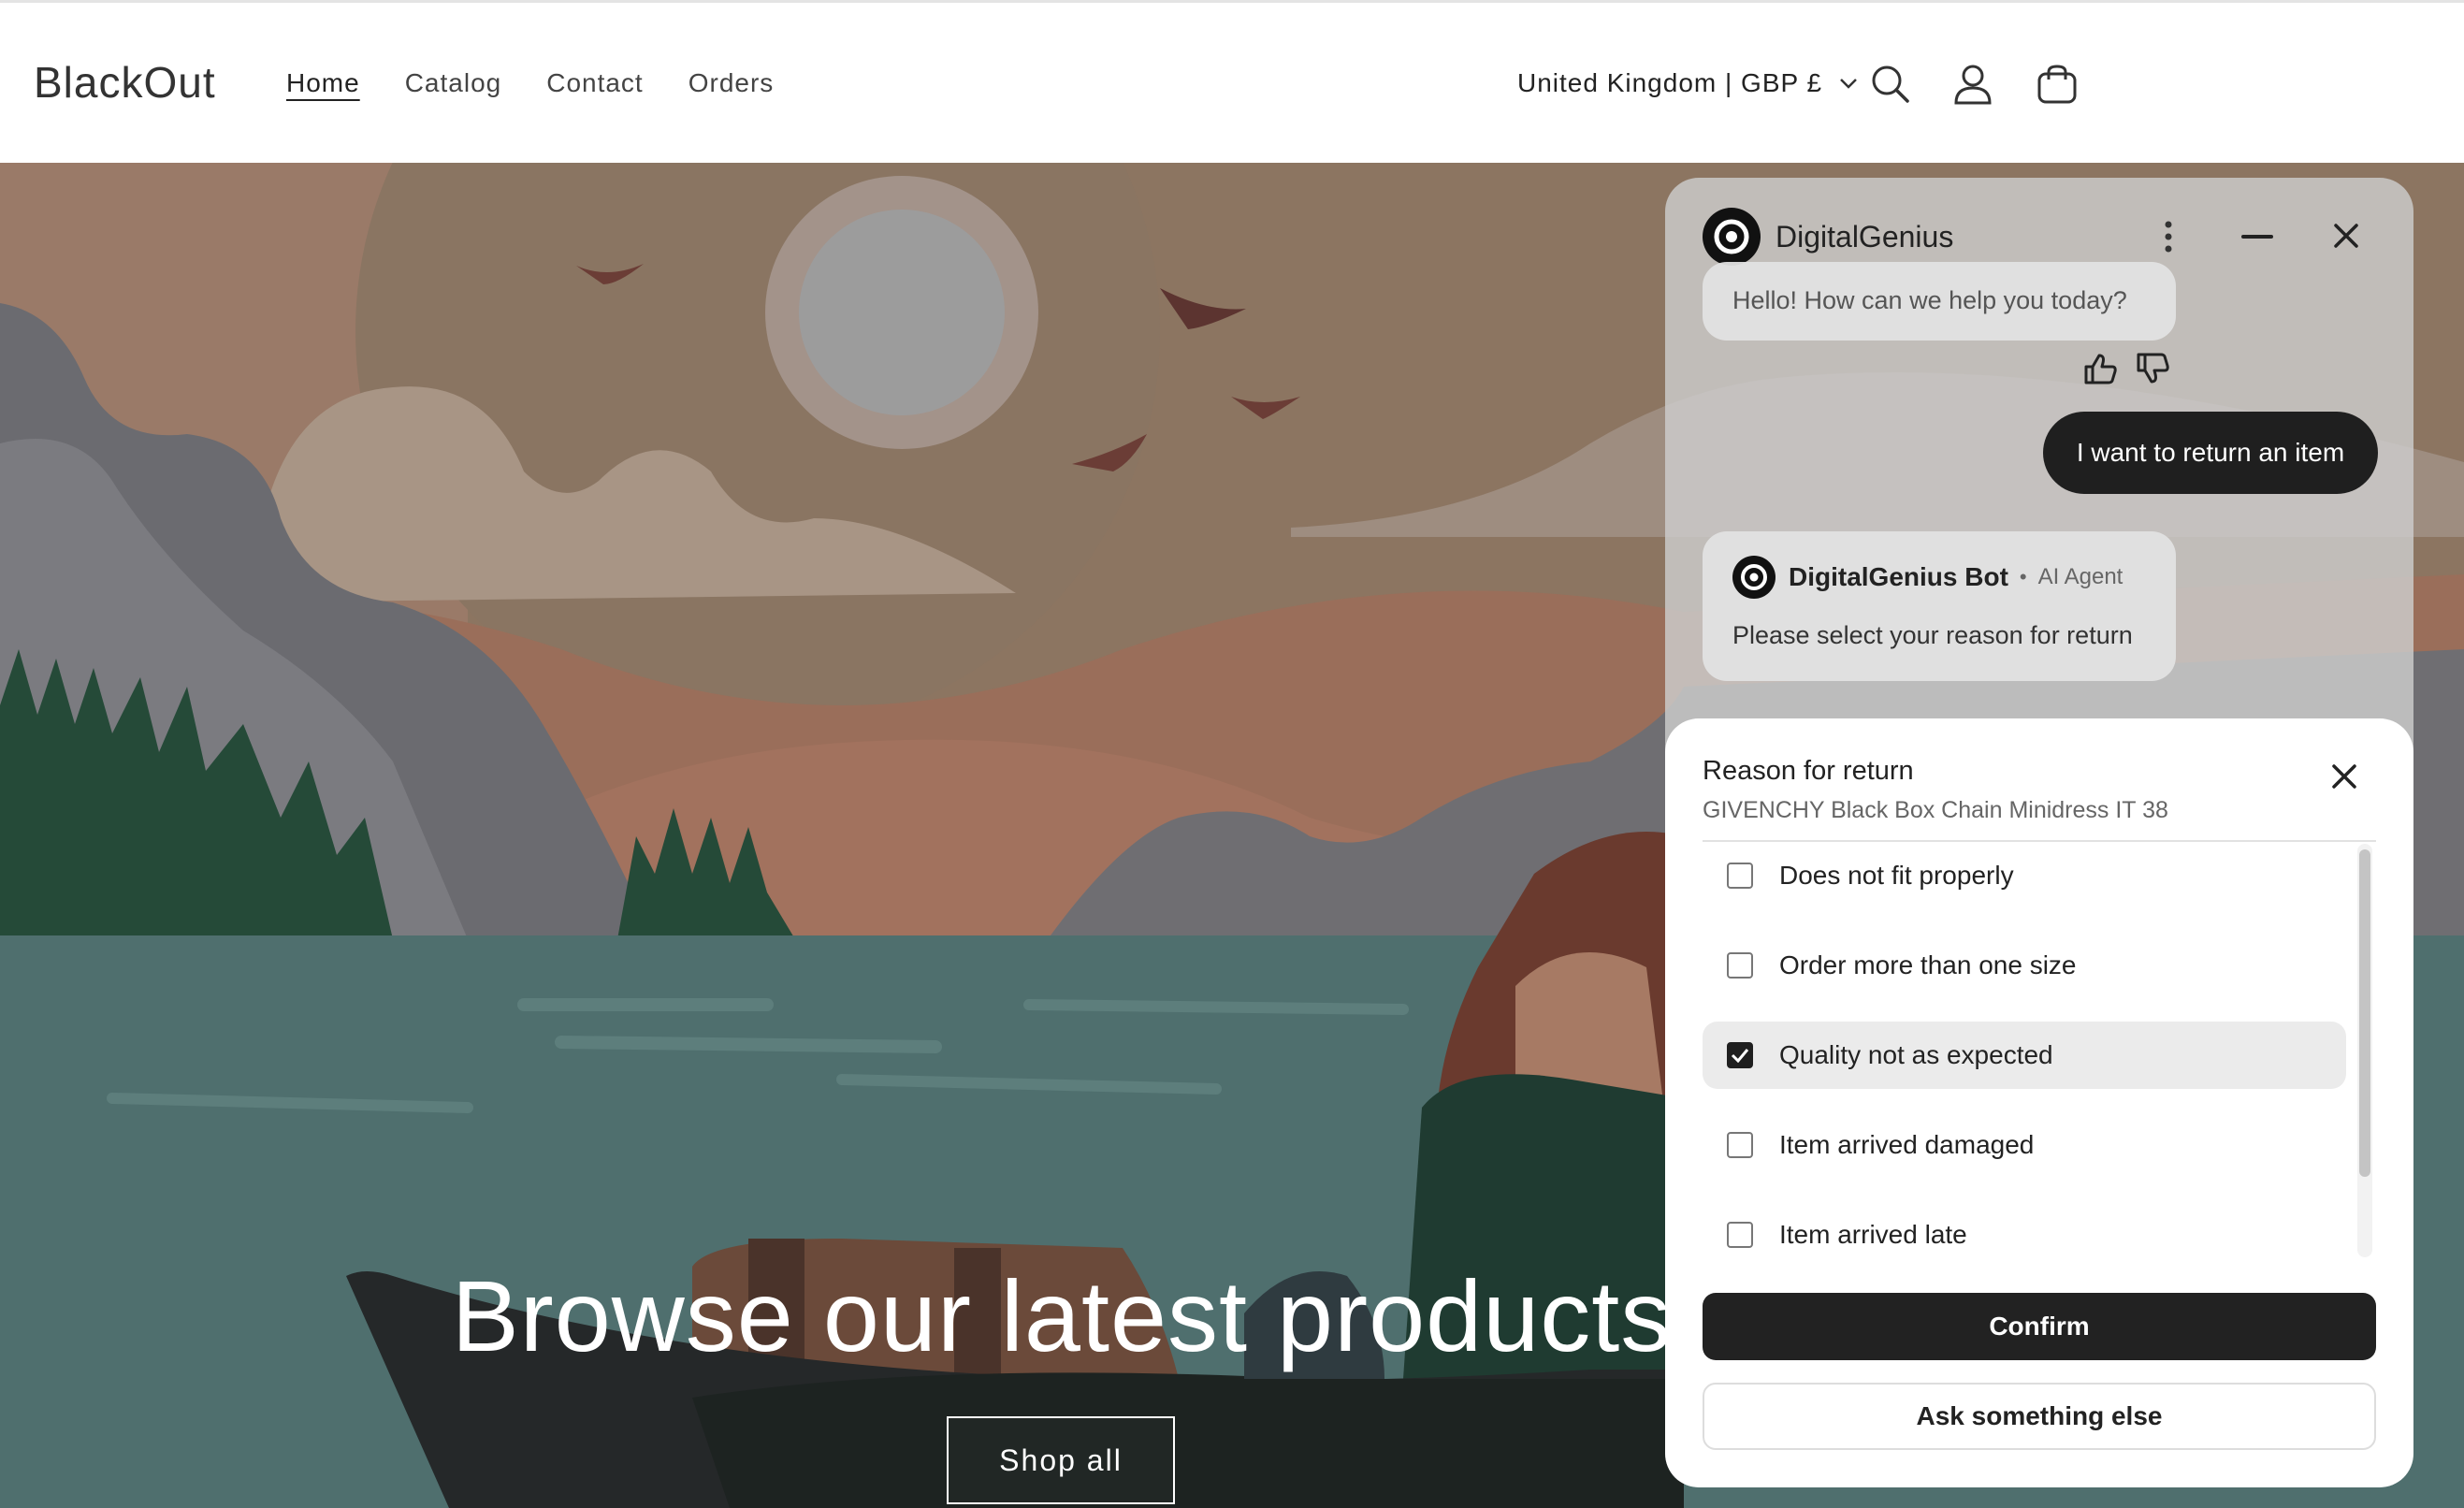  I want to click on reason-option: Order more than one size, so click(2024, 965).